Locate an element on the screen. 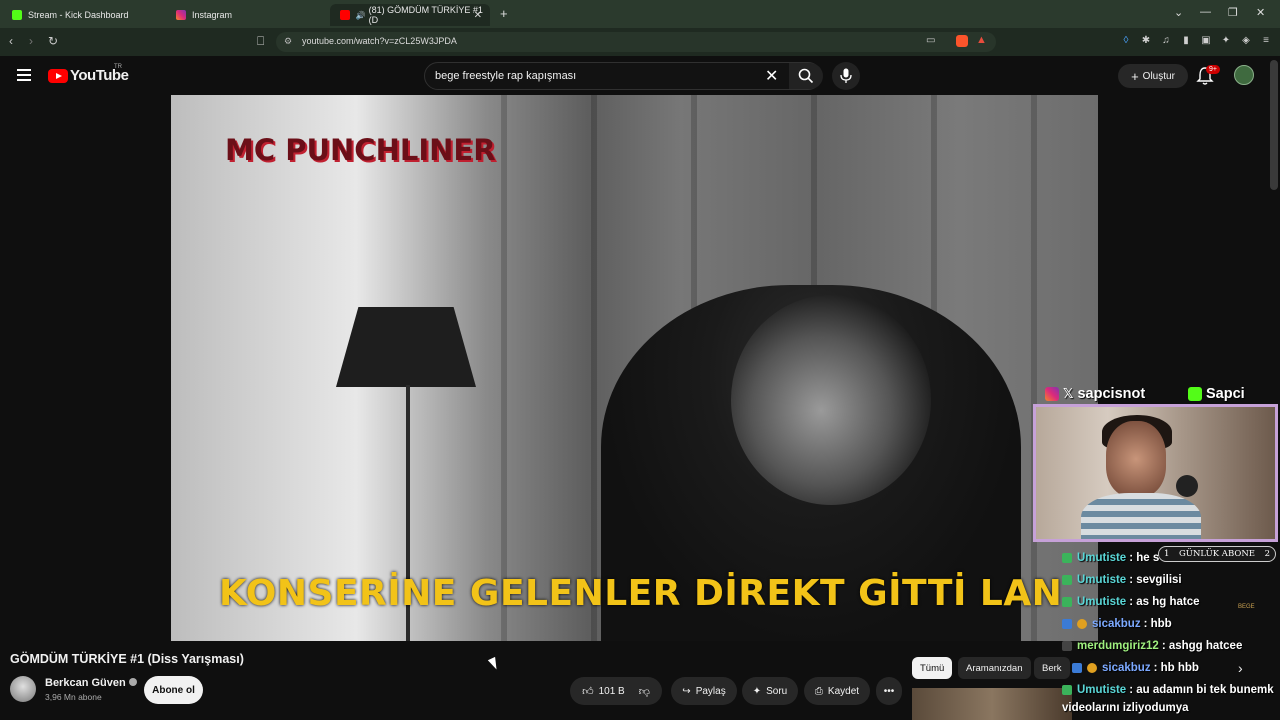 The width and height of the screenshot is (1280, 720). tab-kick-dashboard: Stream - Kick Dashboard is located at coordinates (85, 15).